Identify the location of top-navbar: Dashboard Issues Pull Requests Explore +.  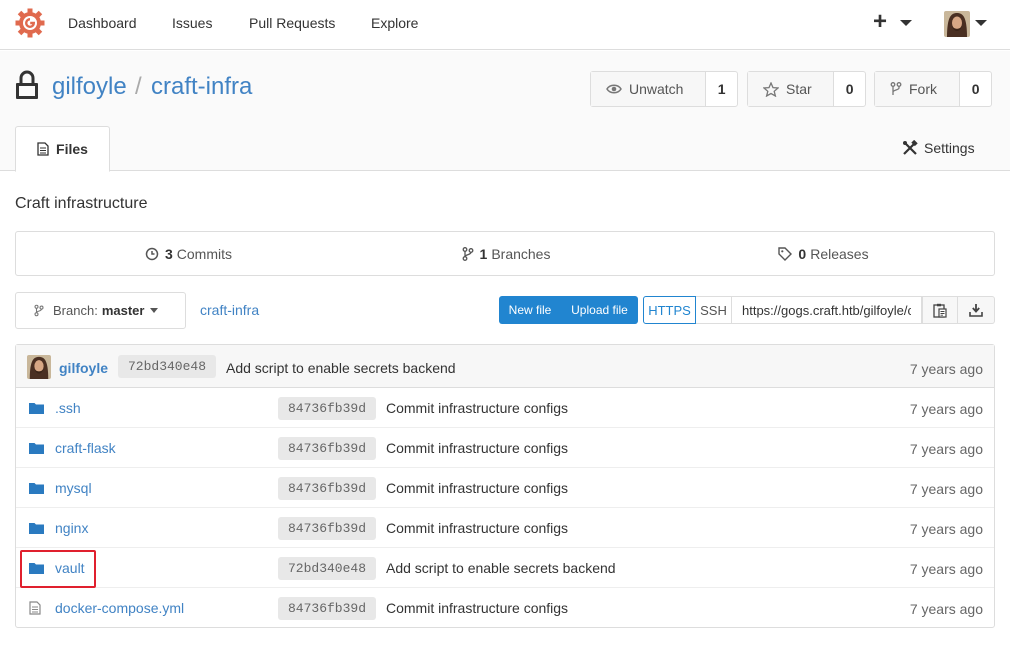
(505, 25).